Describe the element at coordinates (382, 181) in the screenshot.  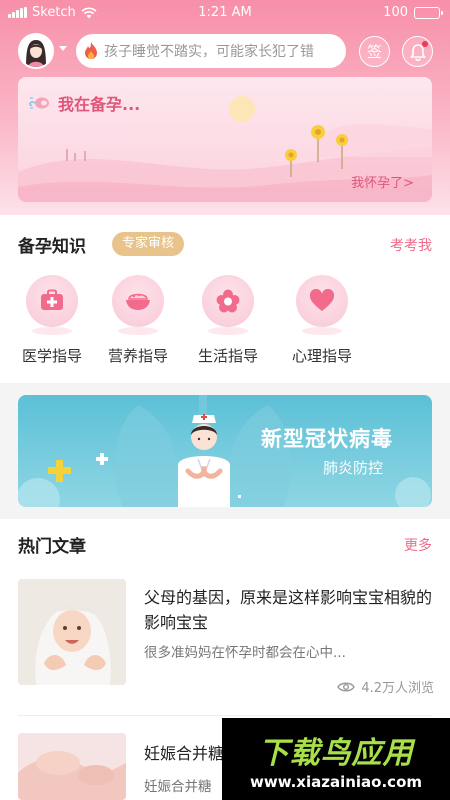
I see `pregnant-switch-link: 我怀孕了>` at that location.